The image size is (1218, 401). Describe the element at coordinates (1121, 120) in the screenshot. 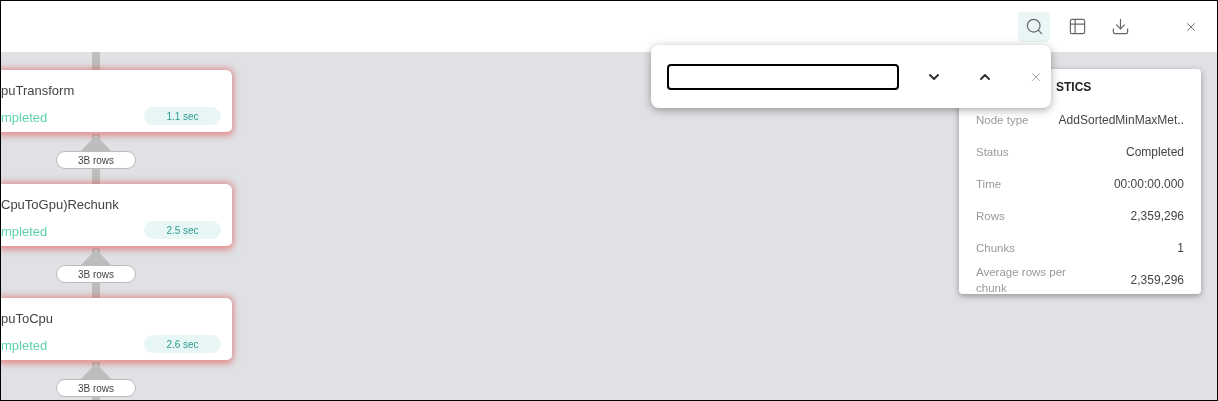

I see `stat-value: AddSortedMinMaxMet..` at that location.